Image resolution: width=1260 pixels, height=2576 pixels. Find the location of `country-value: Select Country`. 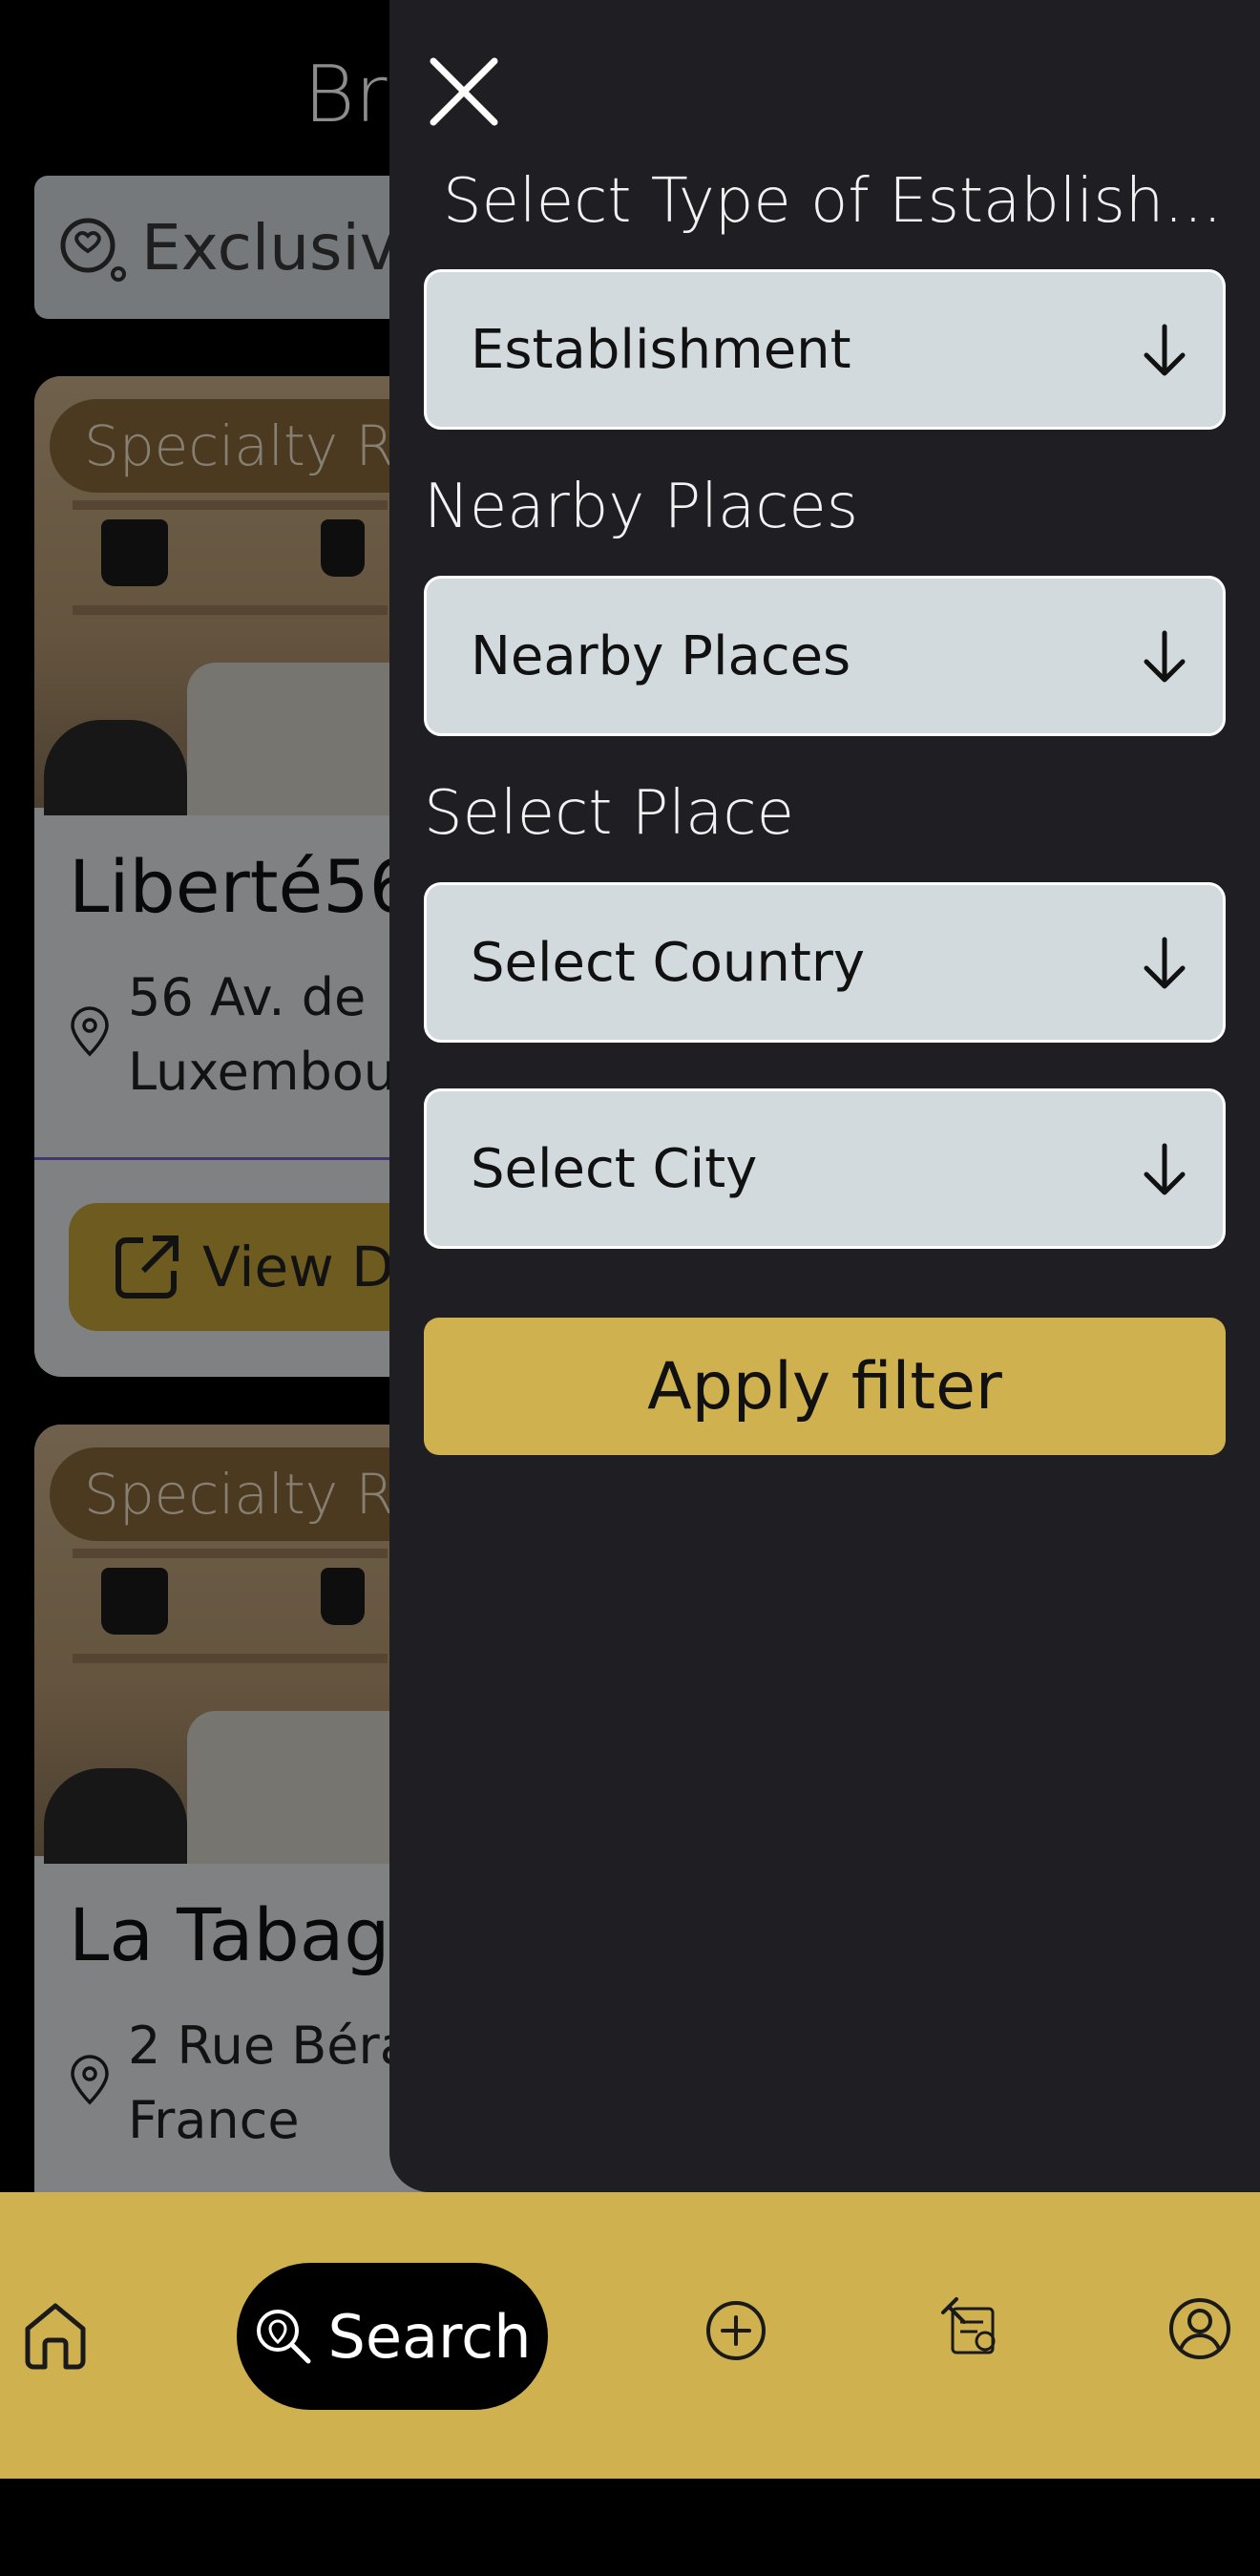

country-value: Select Country is located at coordinates (669, 962).